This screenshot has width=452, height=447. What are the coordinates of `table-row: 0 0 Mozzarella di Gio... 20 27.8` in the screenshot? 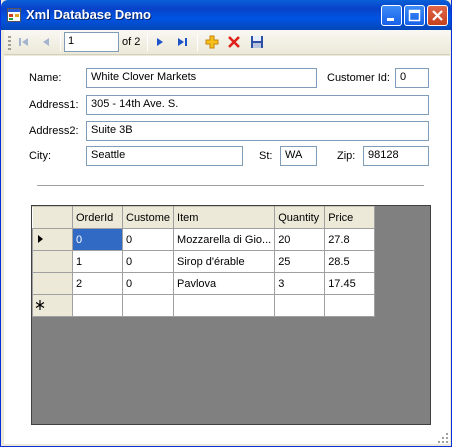 It's located at (204, 239).